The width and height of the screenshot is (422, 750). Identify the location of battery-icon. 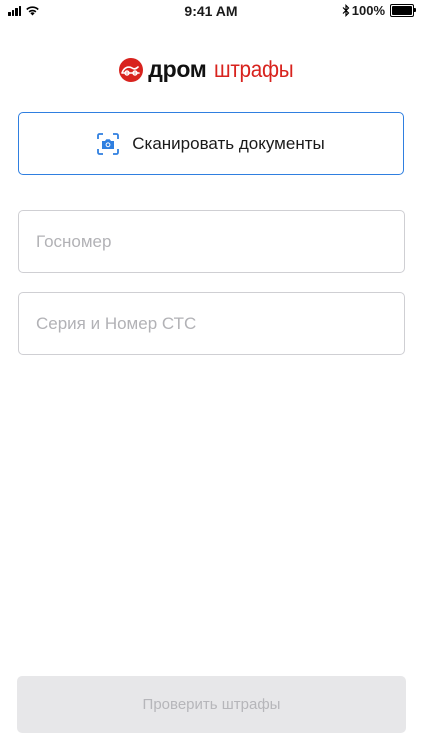
(403, 10).